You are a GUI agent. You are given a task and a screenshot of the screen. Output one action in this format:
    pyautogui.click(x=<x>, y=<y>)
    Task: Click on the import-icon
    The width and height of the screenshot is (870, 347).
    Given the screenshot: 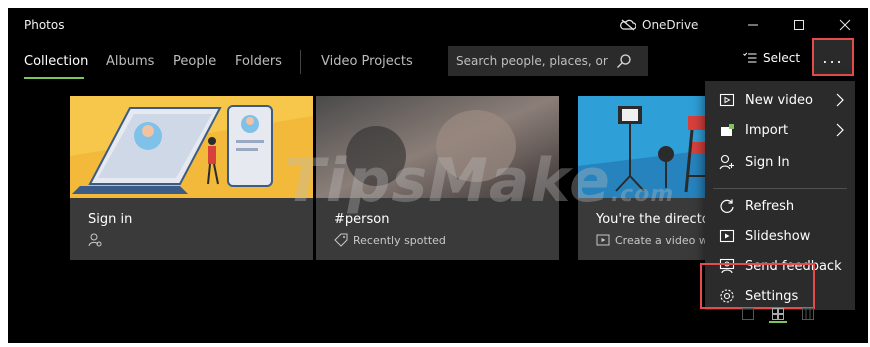 What is the action you would take?
    pyautogui.click(x=727, y=130)
    